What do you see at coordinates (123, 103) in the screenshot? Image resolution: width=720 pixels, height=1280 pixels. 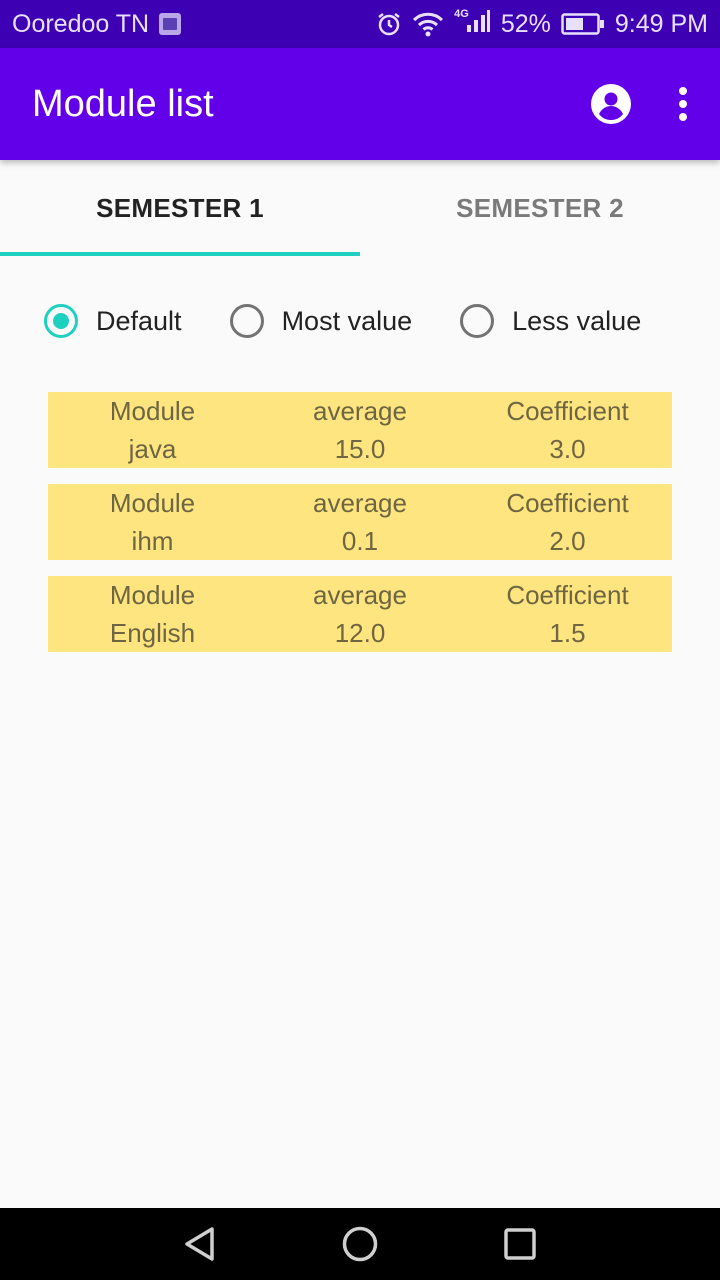 I see `page-title: Module list` at bounding box center [123, 103].